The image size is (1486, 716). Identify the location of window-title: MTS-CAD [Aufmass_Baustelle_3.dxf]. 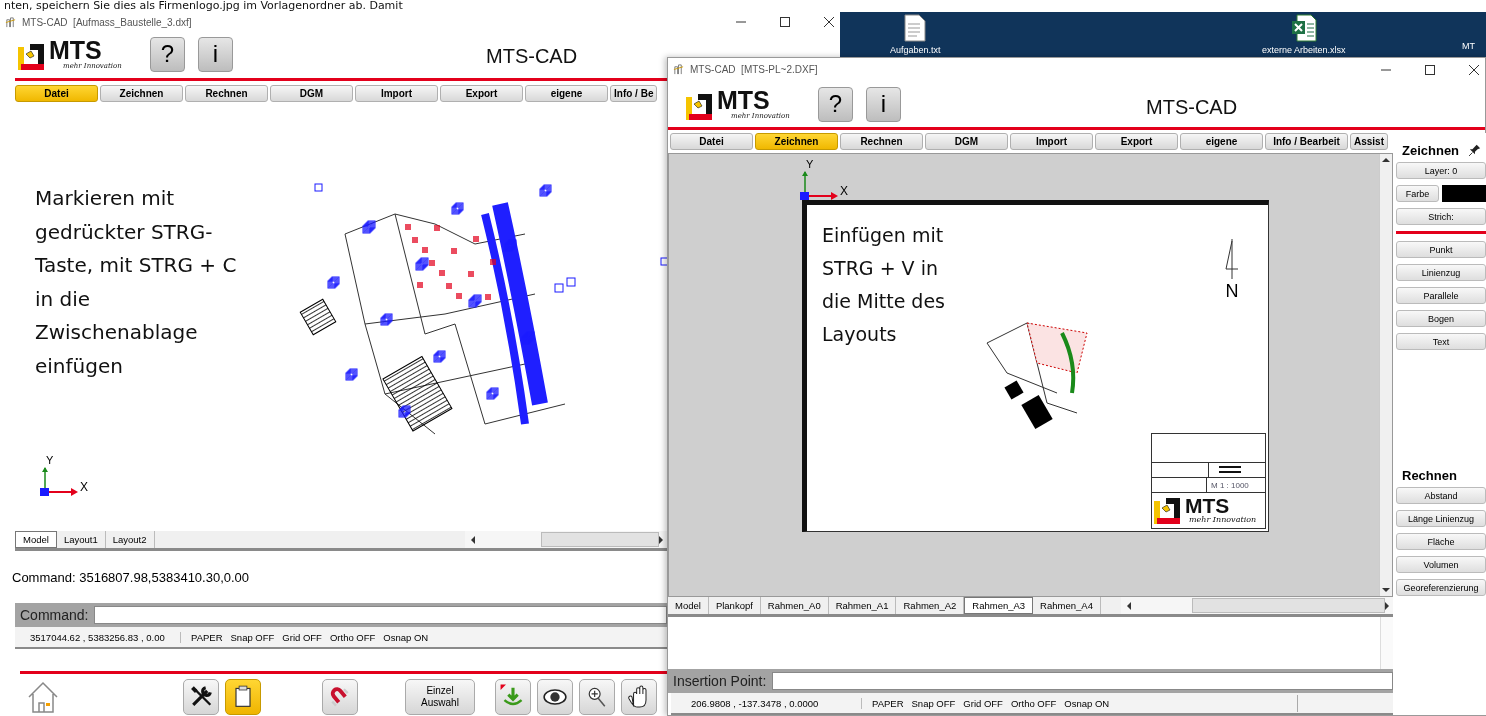
(107, 22).